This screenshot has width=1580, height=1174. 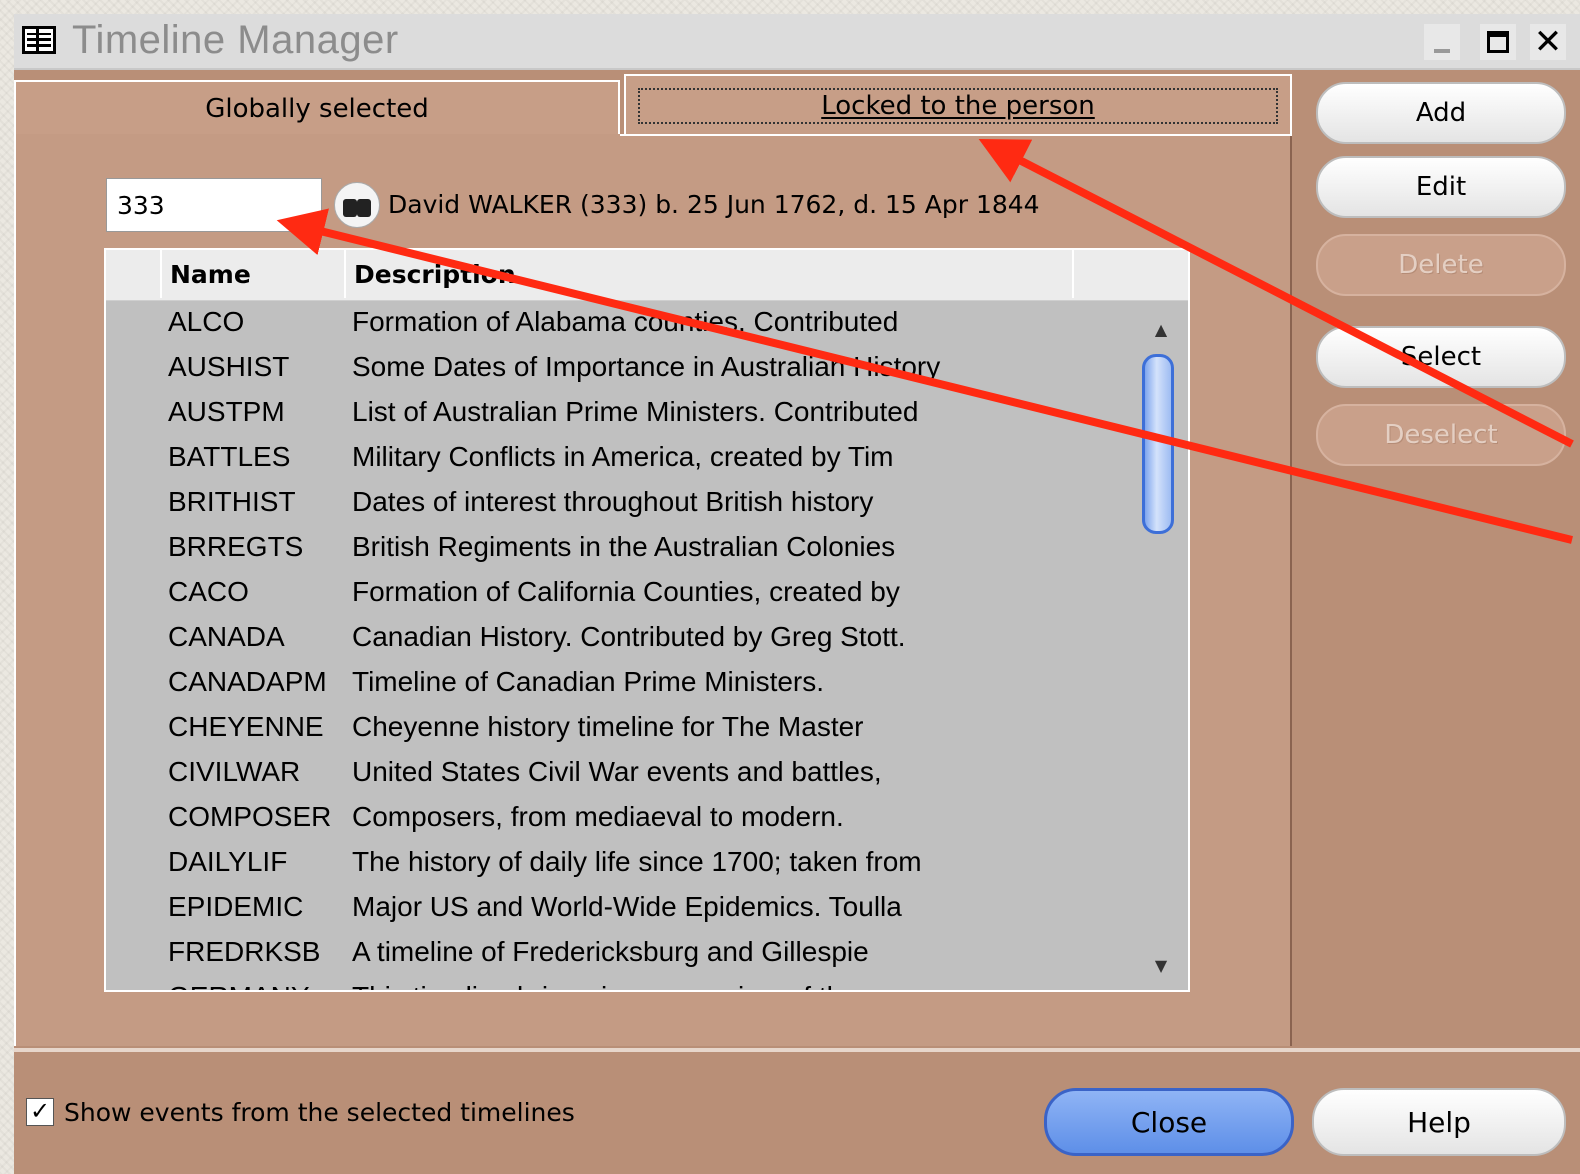 What do you see at coordinates (229, 456) in the screenshot?
I see `row-name: BATTLES` at bounding box center [229, 456].